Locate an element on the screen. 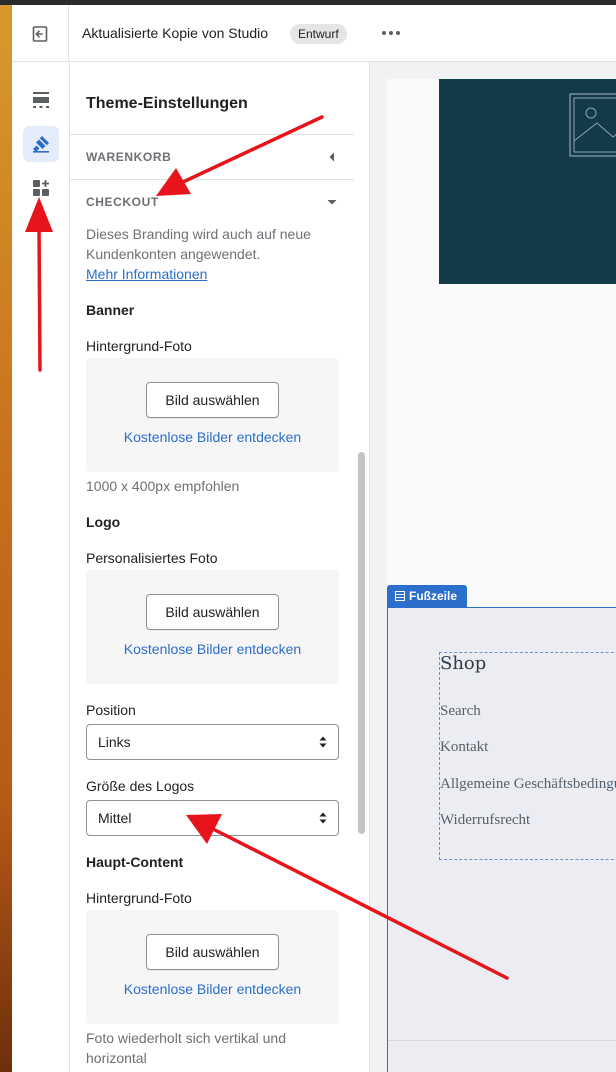  panel-scrollbar is located at coordinates (361, 597).